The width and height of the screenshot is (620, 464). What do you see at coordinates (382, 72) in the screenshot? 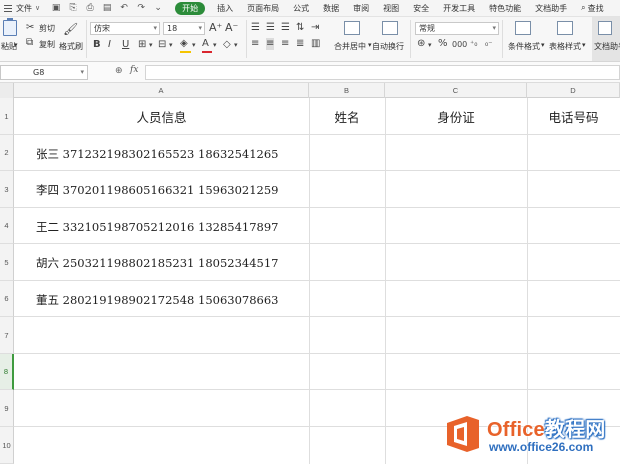
I see `formula-input` at bounding box center [382, 72].